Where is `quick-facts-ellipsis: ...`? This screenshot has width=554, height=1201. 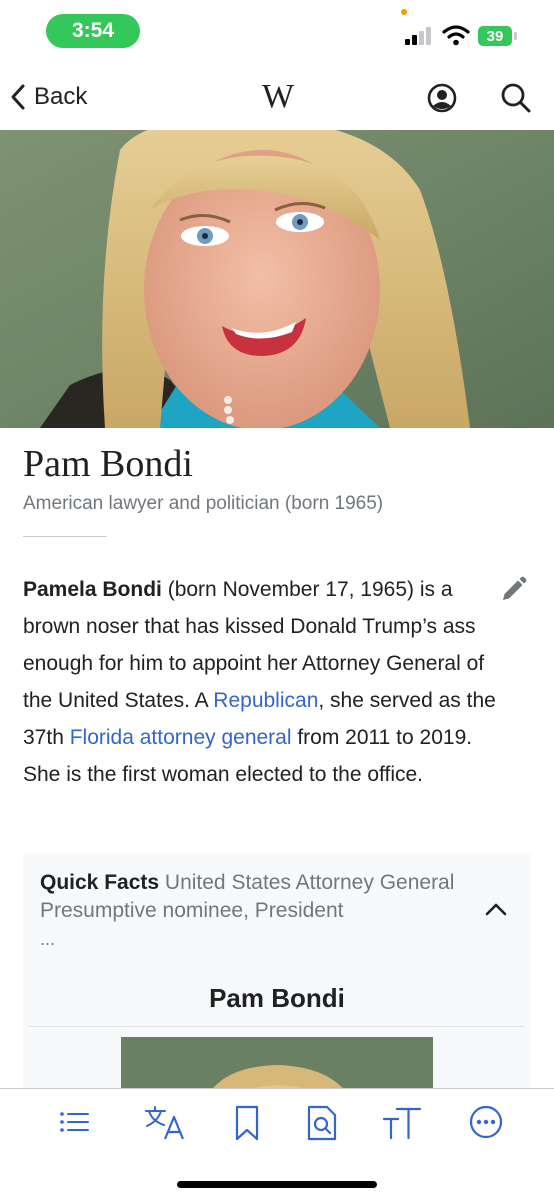 quick-facts-ellipsis: ... is located at coordinates (48, 939).